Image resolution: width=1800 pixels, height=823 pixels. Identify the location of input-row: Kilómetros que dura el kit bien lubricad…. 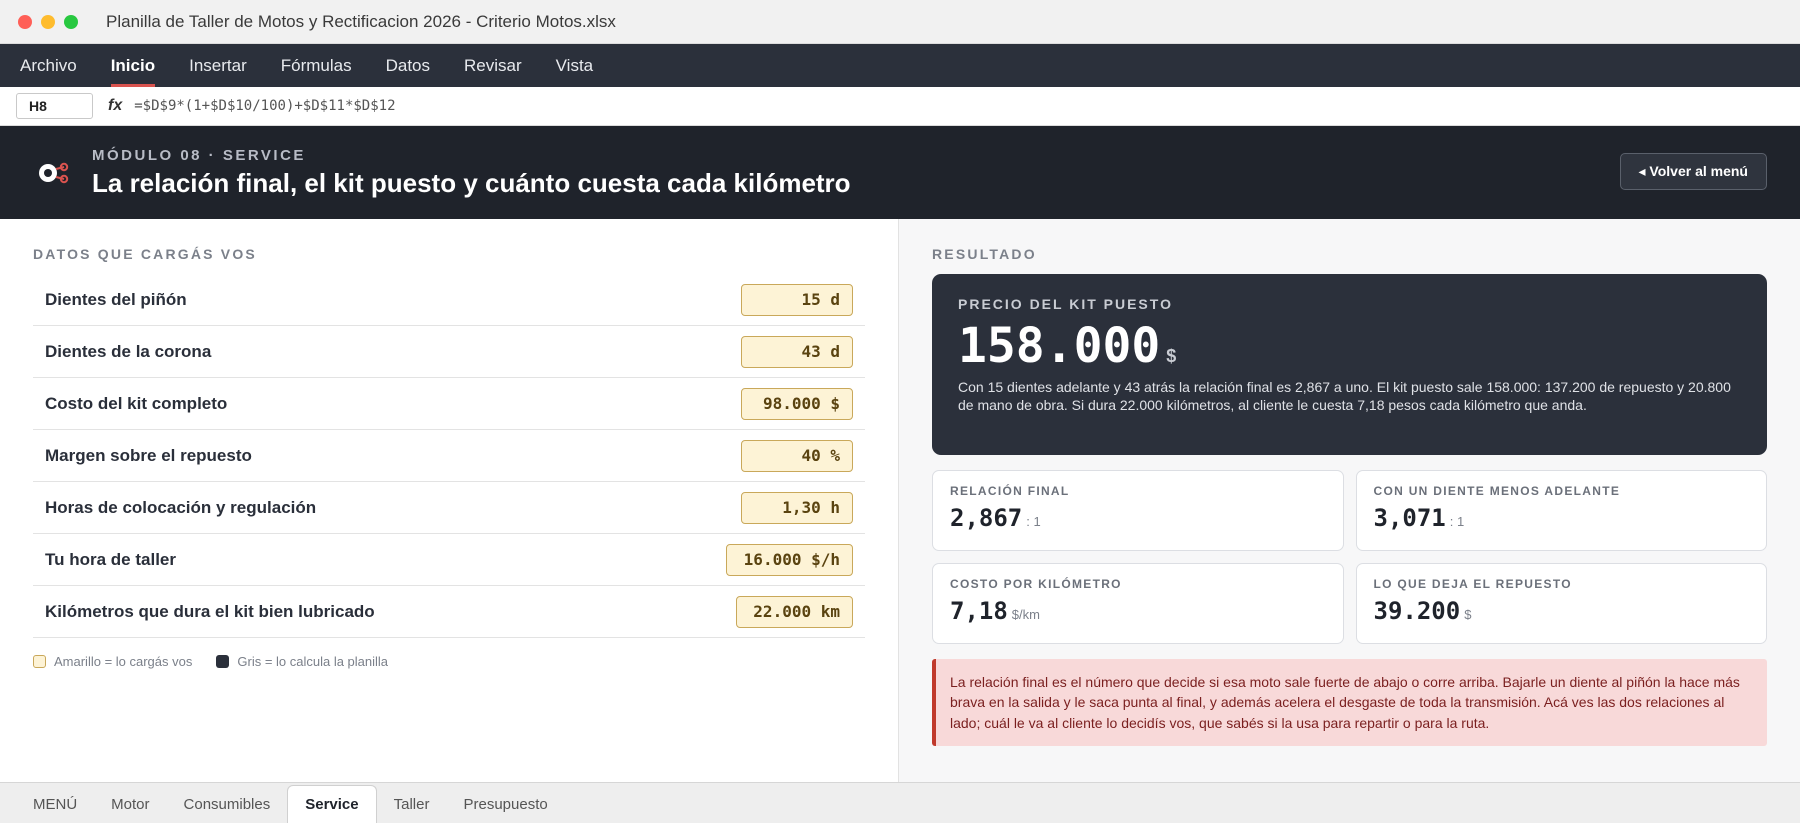
(449, 612).